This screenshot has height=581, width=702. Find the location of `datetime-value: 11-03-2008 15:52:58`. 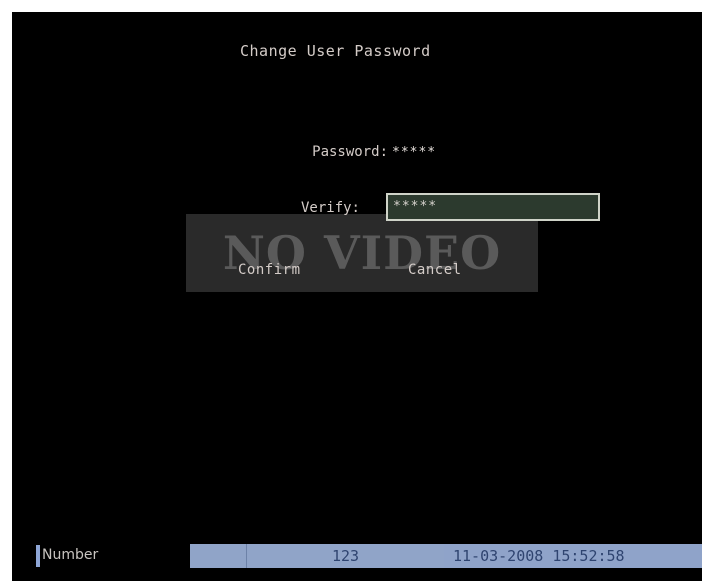

datetime-value: 11-03-2008 15:52:58 is located at coordinates (539, 556).